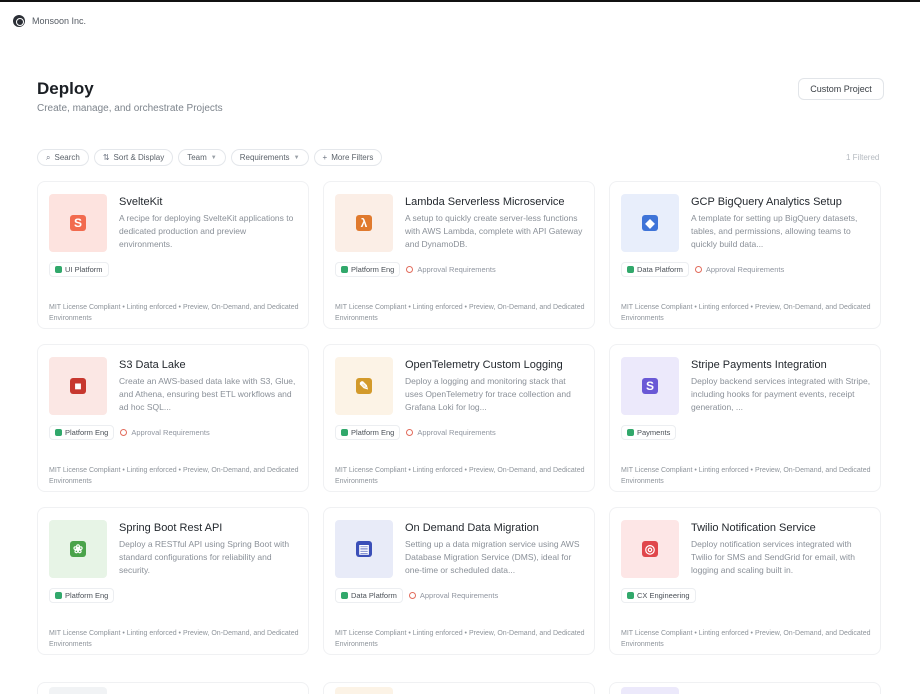 This screenshot has width=920, height=694. I want to click on more-filters-button: + More Filters, so click(348, 157).